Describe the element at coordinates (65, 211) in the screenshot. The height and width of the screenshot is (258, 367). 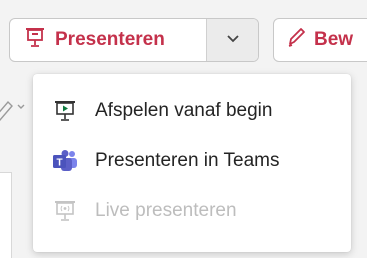
I see `live-present-icon` at that location.